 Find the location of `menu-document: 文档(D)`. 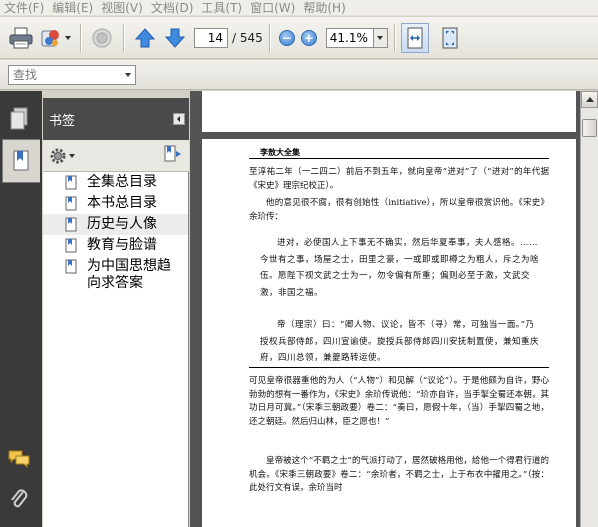

menu-document: 文档(D) is located at coordinates (176, 8).